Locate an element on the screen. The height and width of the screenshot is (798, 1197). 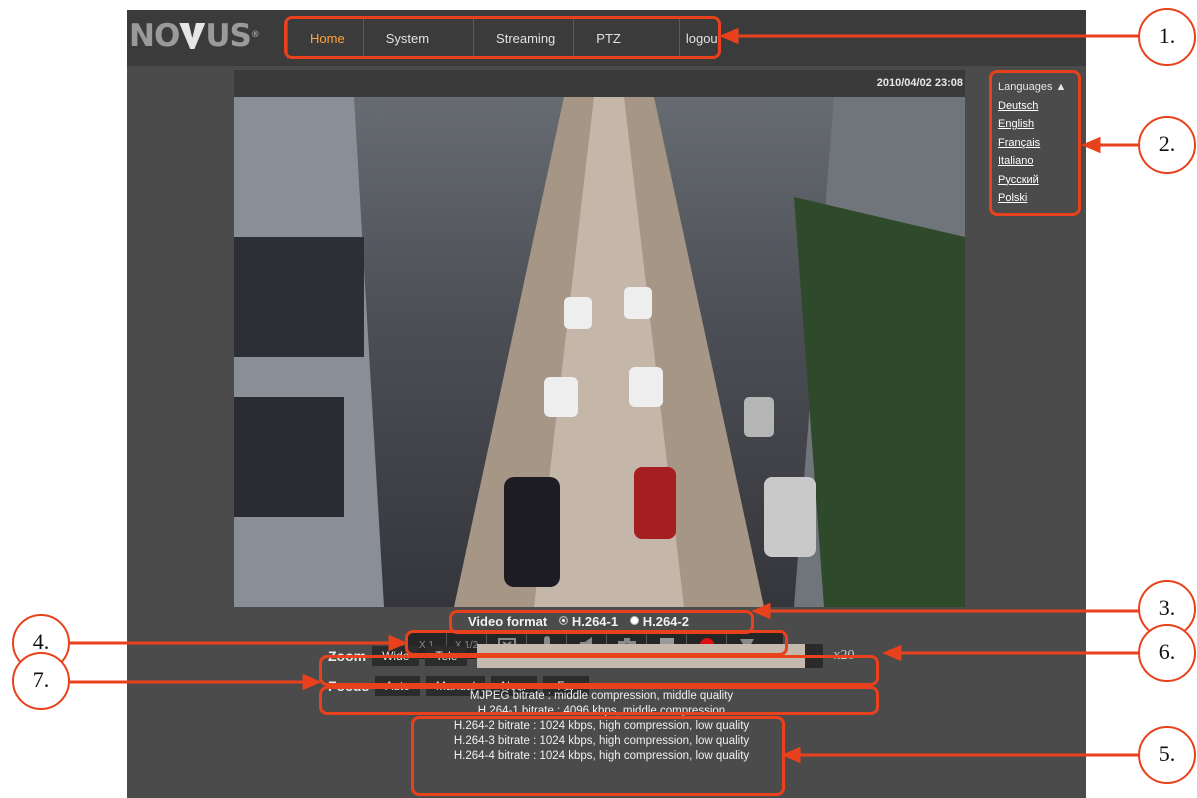
callout-number-1: 1. is located at coordinates (1167, 37).